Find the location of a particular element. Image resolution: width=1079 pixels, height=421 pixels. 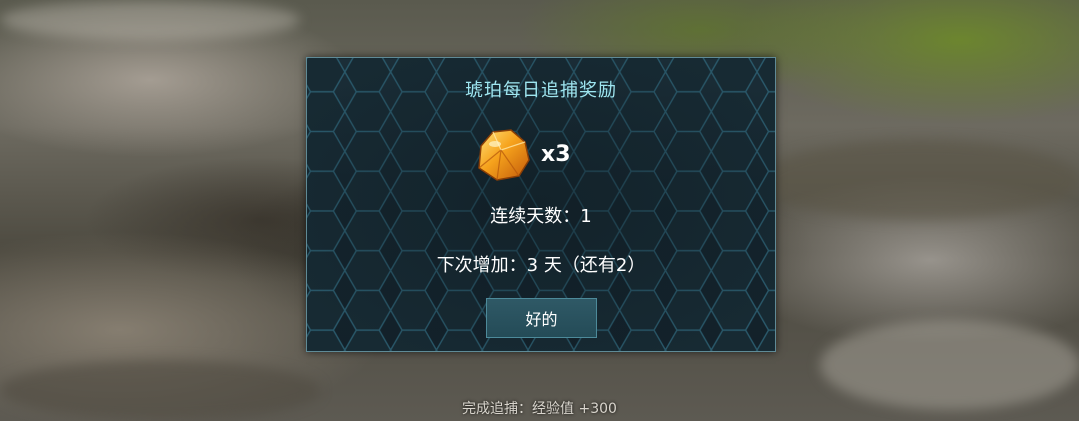

hunt-complete-status: 完成追捕：经验值 +300 is located at coordinates (539, 409).